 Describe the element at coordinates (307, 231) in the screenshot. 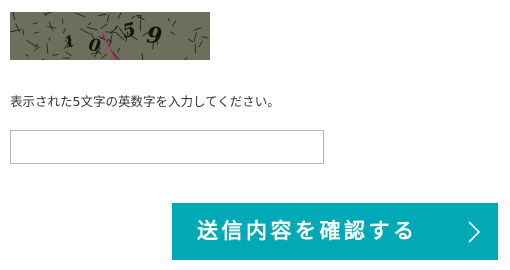

I see `confirm-submit-label: 送信内容を確認する` at that location.